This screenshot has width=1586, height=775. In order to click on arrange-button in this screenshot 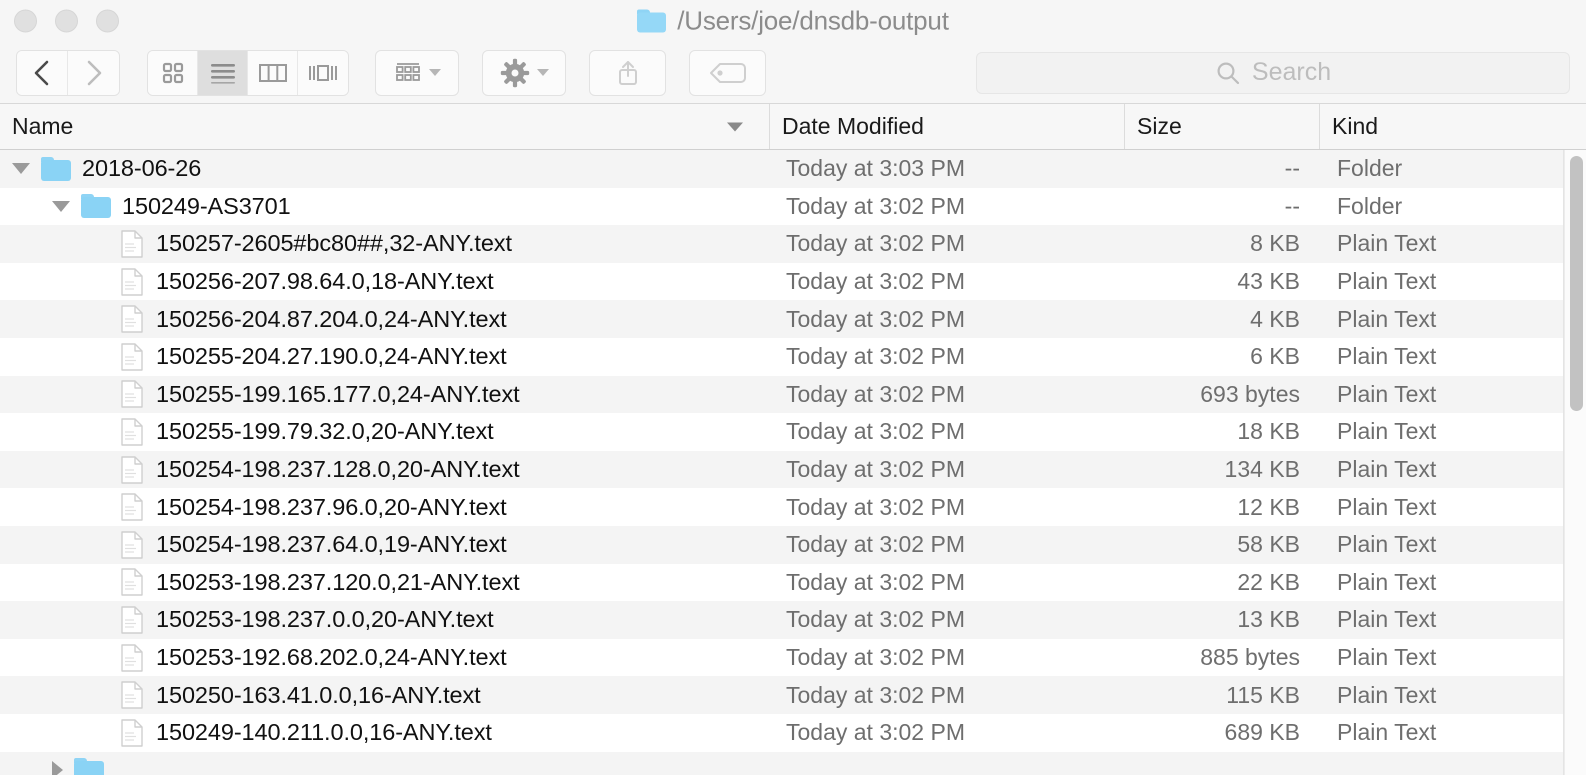, I will do `click(417, 72)`.